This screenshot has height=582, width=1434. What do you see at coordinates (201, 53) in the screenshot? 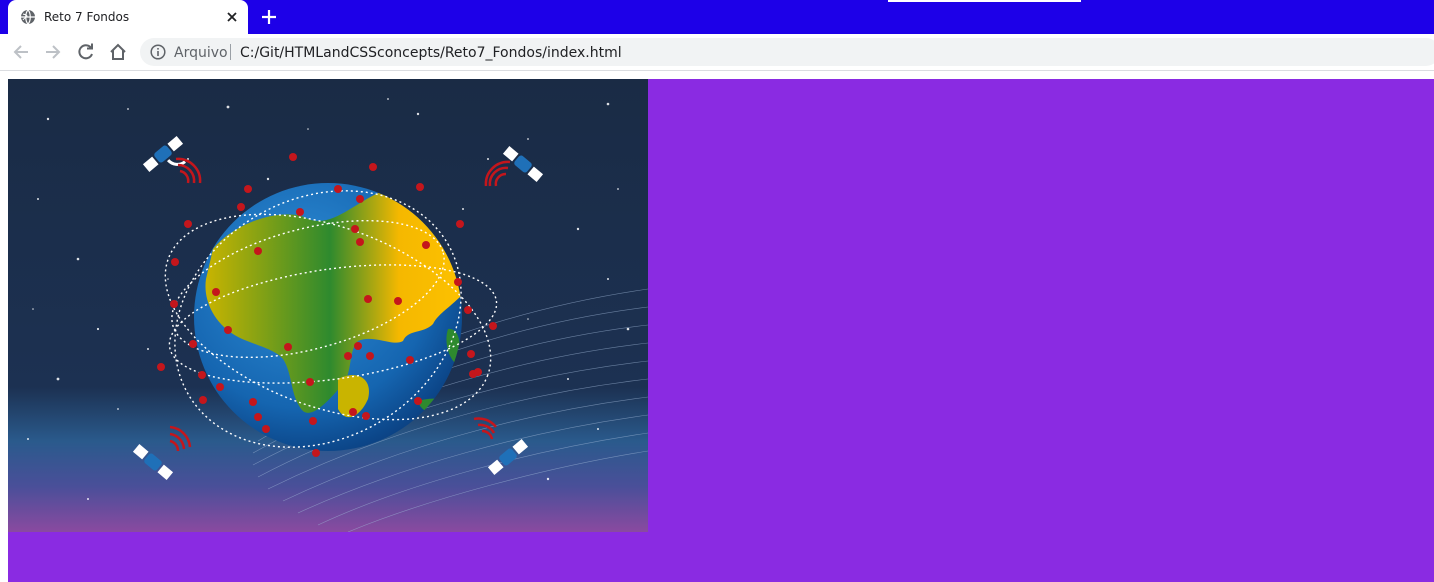
I see `file-scheme-label: Arquivo` at bounding box center [201, 53].